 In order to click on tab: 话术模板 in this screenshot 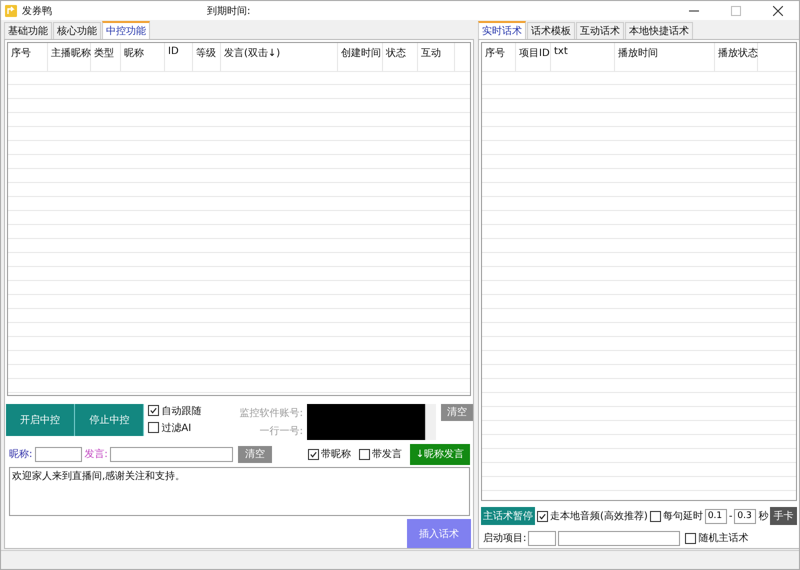, I will do `click(551, 30)`.